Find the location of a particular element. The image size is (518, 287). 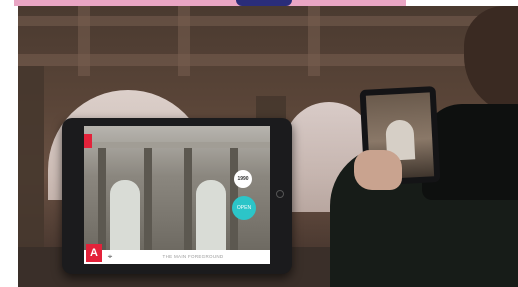

location-icon: ⌖ is located at coordinates (110, 257).